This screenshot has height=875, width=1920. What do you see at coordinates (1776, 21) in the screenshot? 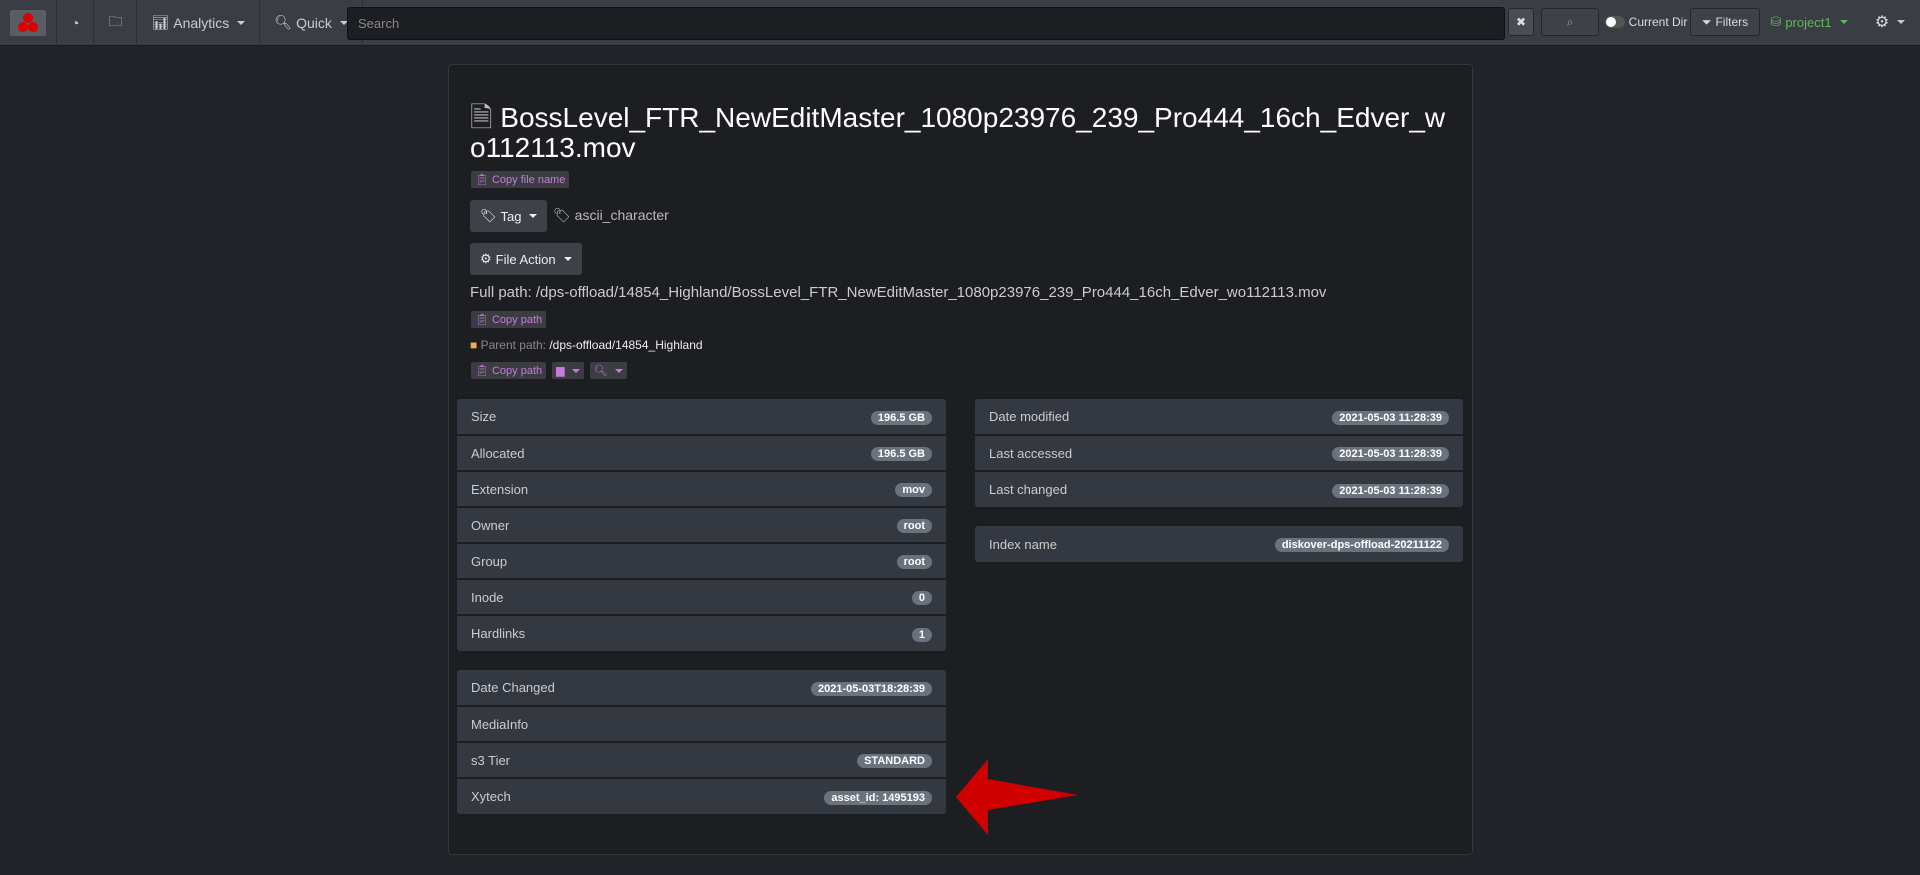
I see `hdd-icon: ⛁` at bounding box center [1776, 21].